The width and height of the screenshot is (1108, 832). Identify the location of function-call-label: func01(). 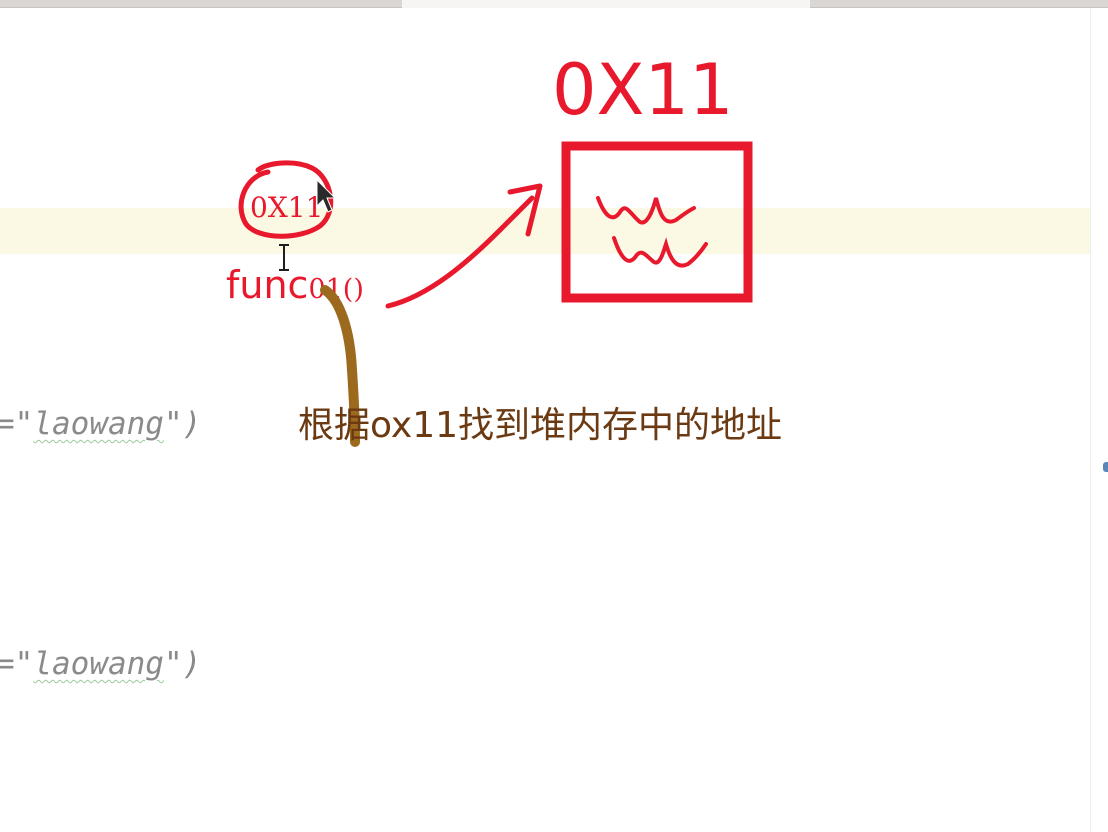
(295, 285).